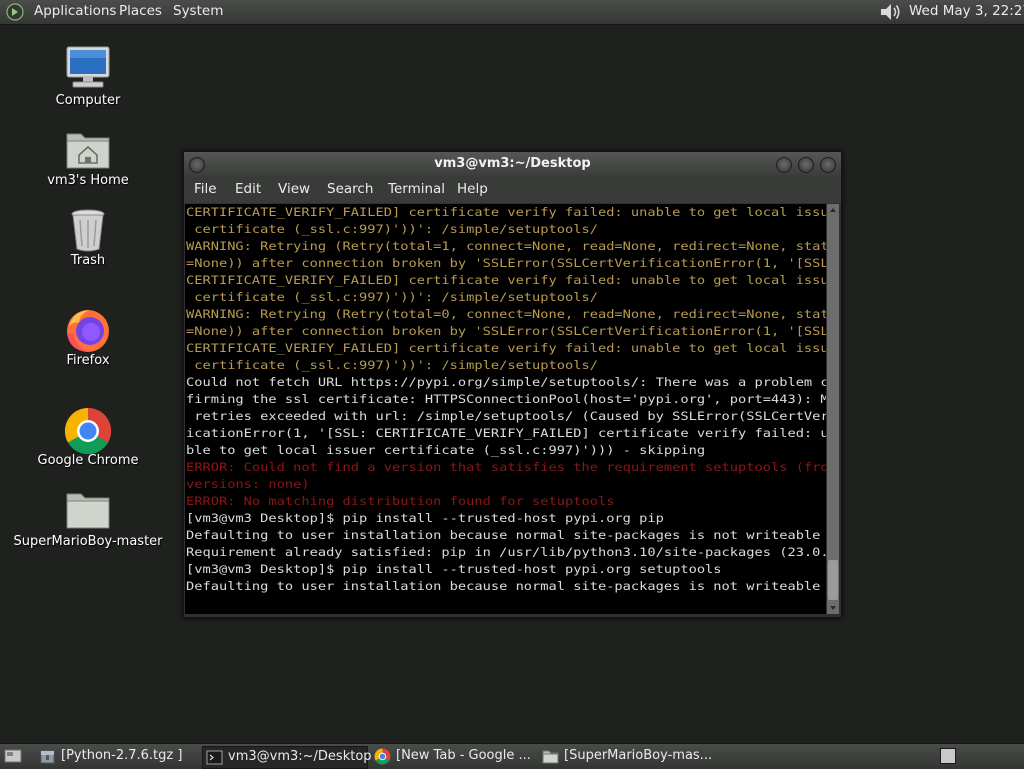 The width and height of the screenshot is (1024, 769). What do you see at coordinates (784, 165) in the screenshot?
I see `minimize-button` at bounding box center [784, 165].